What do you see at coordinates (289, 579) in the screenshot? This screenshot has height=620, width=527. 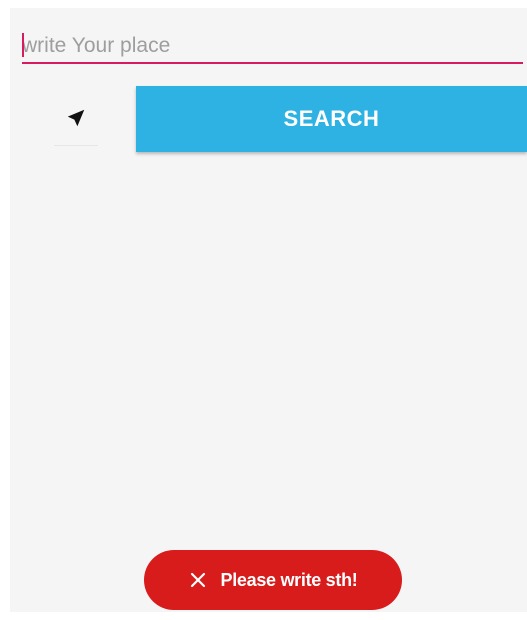 I see `toast-message: Please write sth!` at bounding box center [289, 579].